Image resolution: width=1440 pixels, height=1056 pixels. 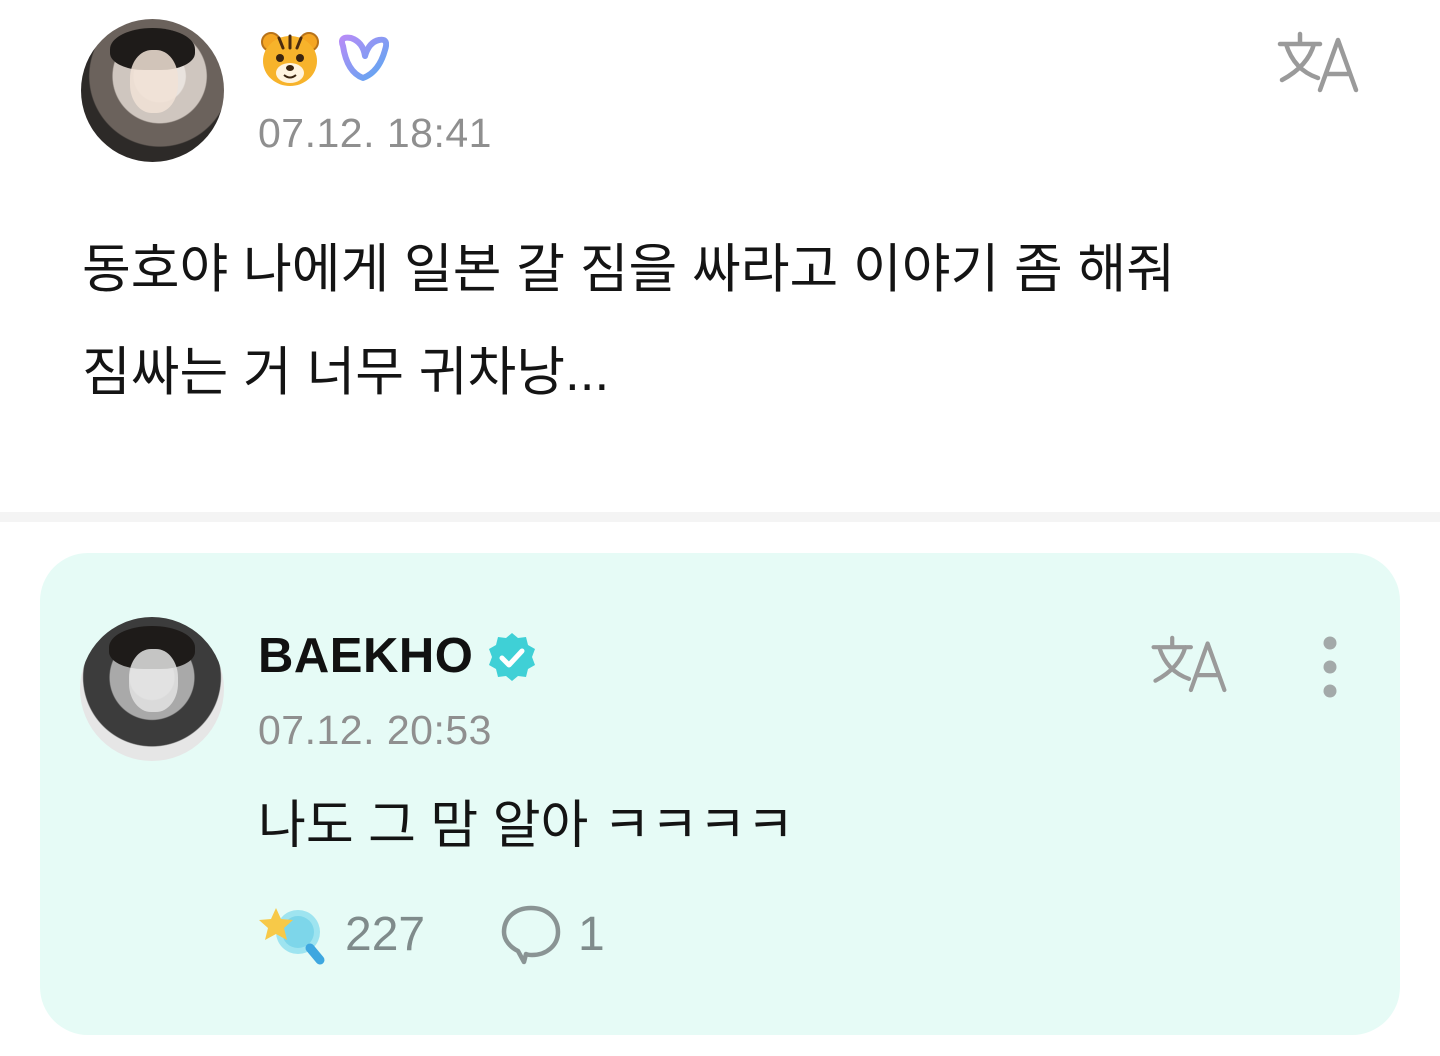 I want to click on weverse-membership-icon, so click(x=364, y=57).